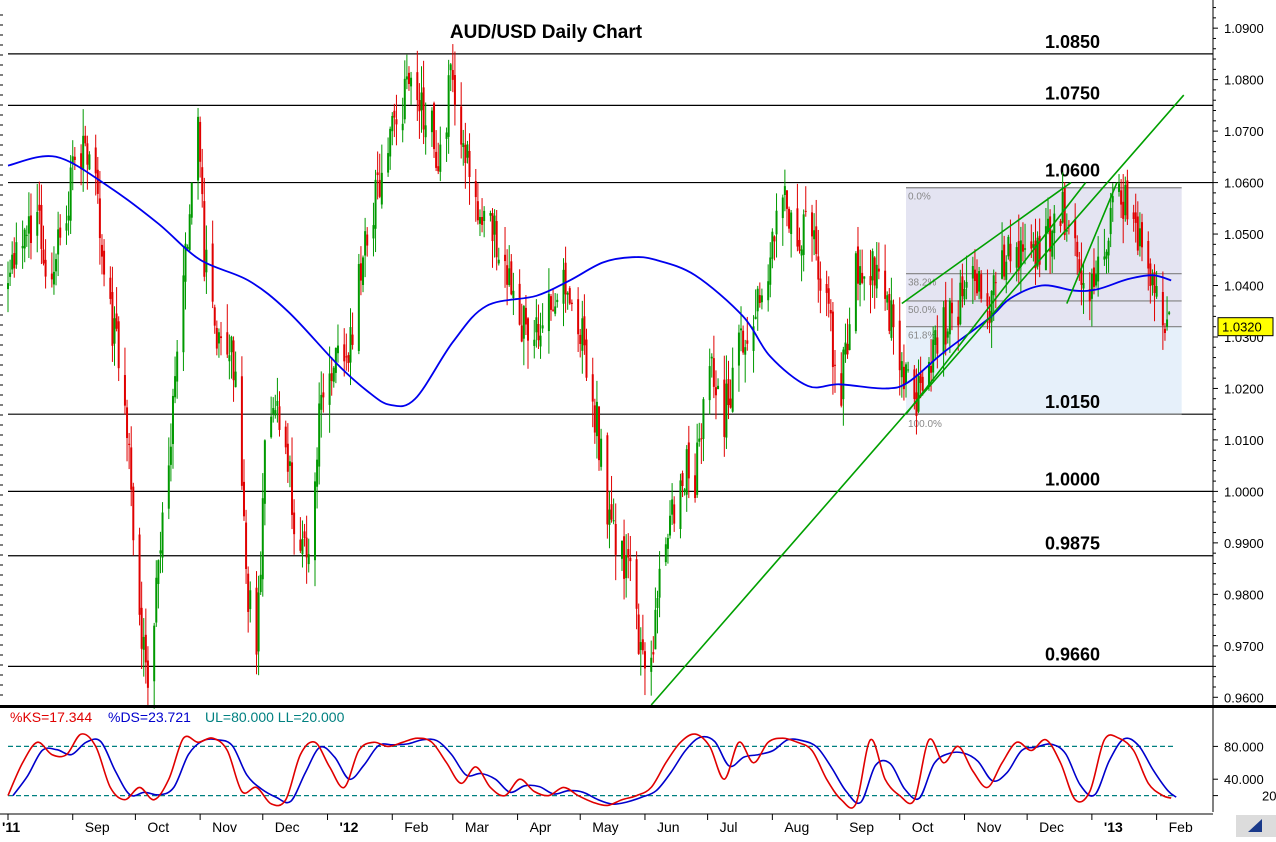 This screenshot has height=842, width=1276. What do you see at coordinates (1044, 257) in the screenshot?
I see `fib-zone-upper` at bounding box center [1044, 257].